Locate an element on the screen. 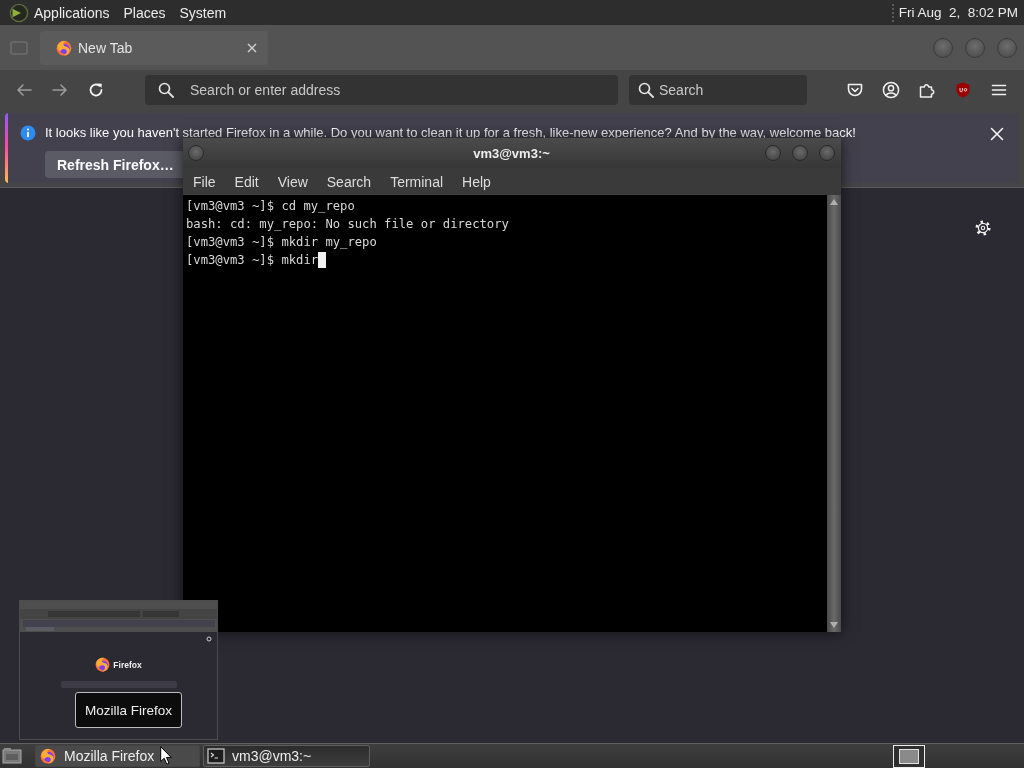 This screenshot has width=1024, height=768. reload-icon is located at coordinates (96, 90).